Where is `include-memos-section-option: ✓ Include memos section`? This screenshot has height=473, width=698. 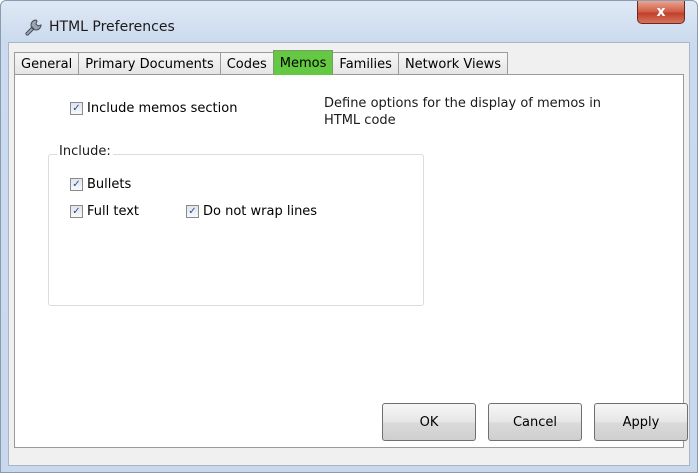 include-memos-section-option: ✓ Include memos section is located at coordinates (153, 108).